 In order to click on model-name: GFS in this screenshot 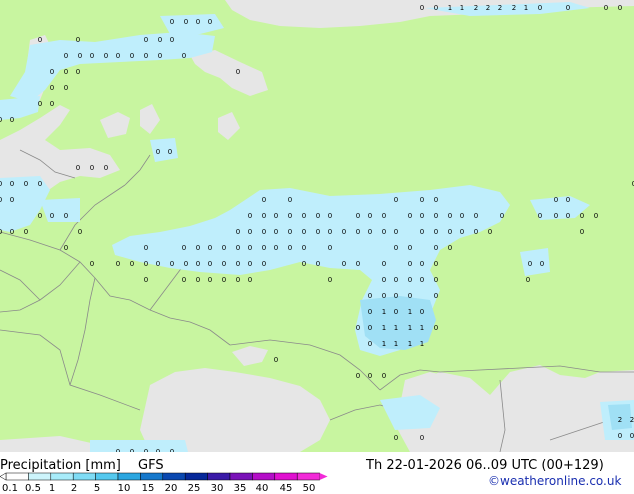, I will do `click(151, 465)`.